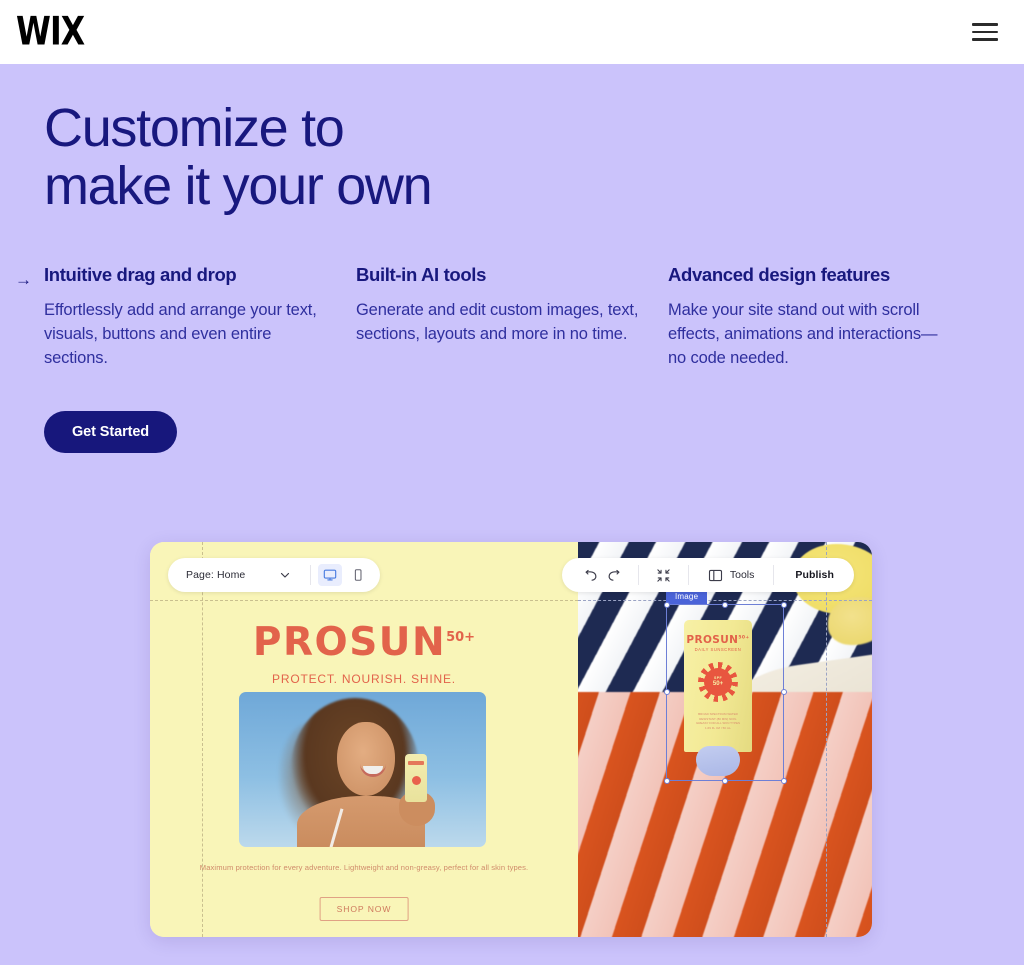 The image size is (1024, 965). Describe the element at coordinates (783, 604) in the screenshot. I see `resize-handle-top-right` at that location.